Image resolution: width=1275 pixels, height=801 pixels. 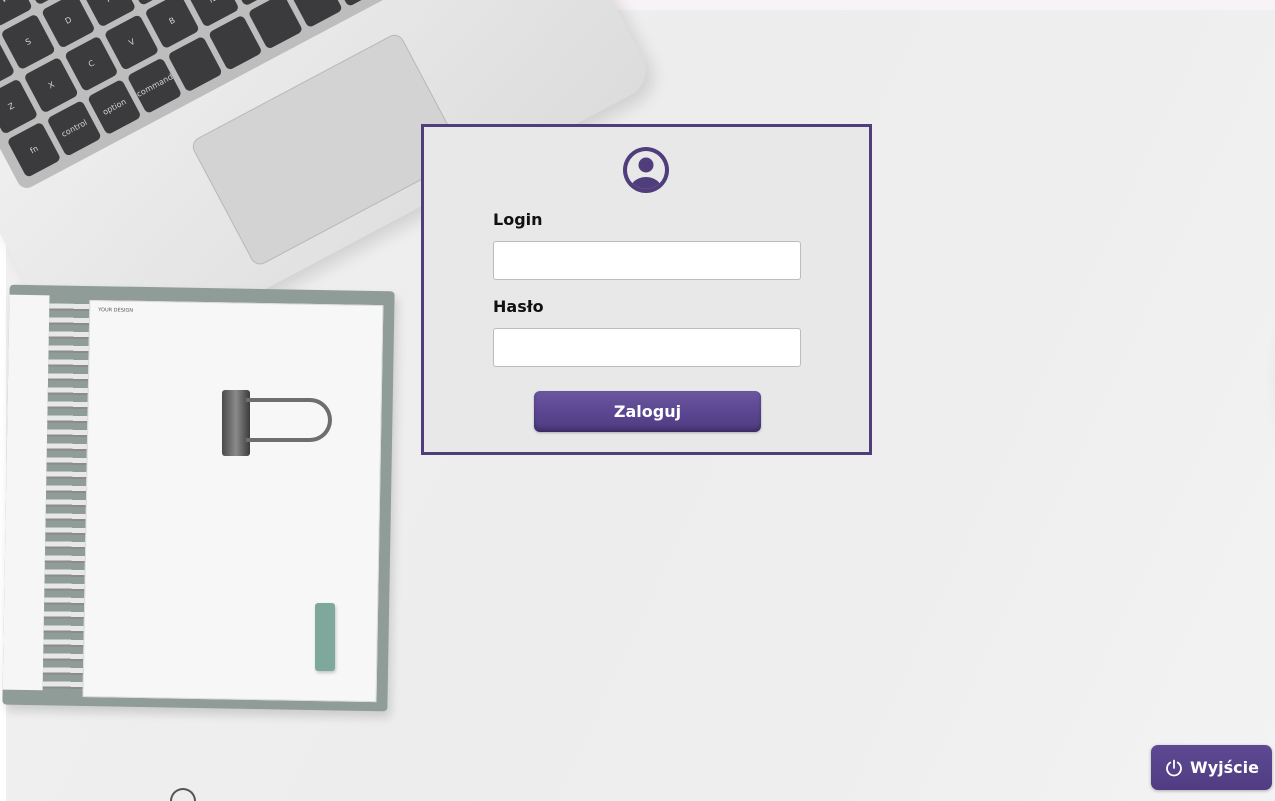 I want to click on password-label: Hasło, so click(x=518, y=306).